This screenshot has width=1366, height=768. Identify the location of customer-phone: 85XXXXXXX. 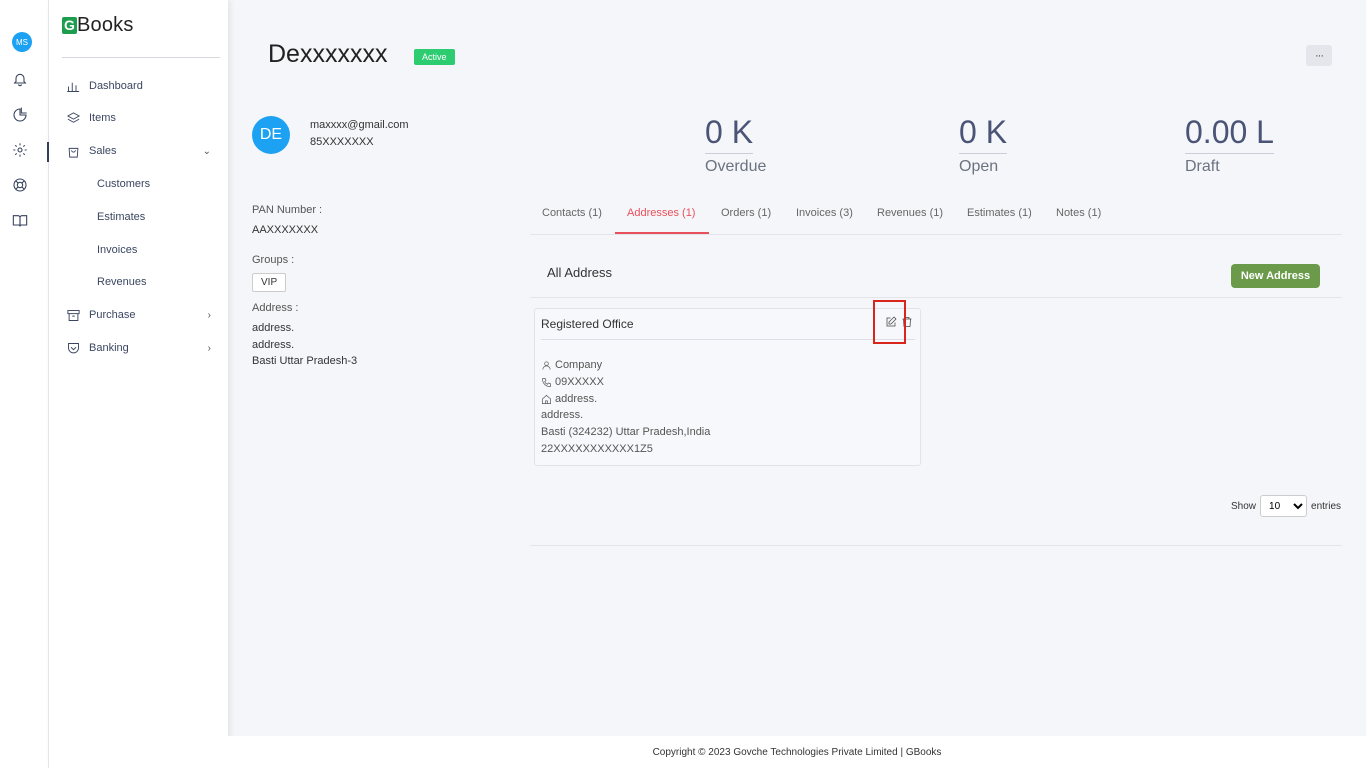
(342, 142).